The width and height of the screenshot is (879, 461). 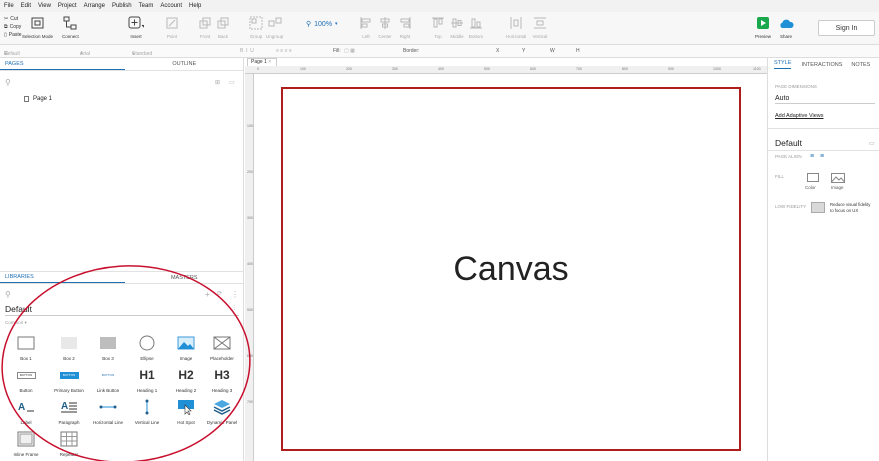 What do you see at coordinates (825, 99) in the screenshot?
I see `page-dimensions-select: Auto` at bounding box center [825, 99].